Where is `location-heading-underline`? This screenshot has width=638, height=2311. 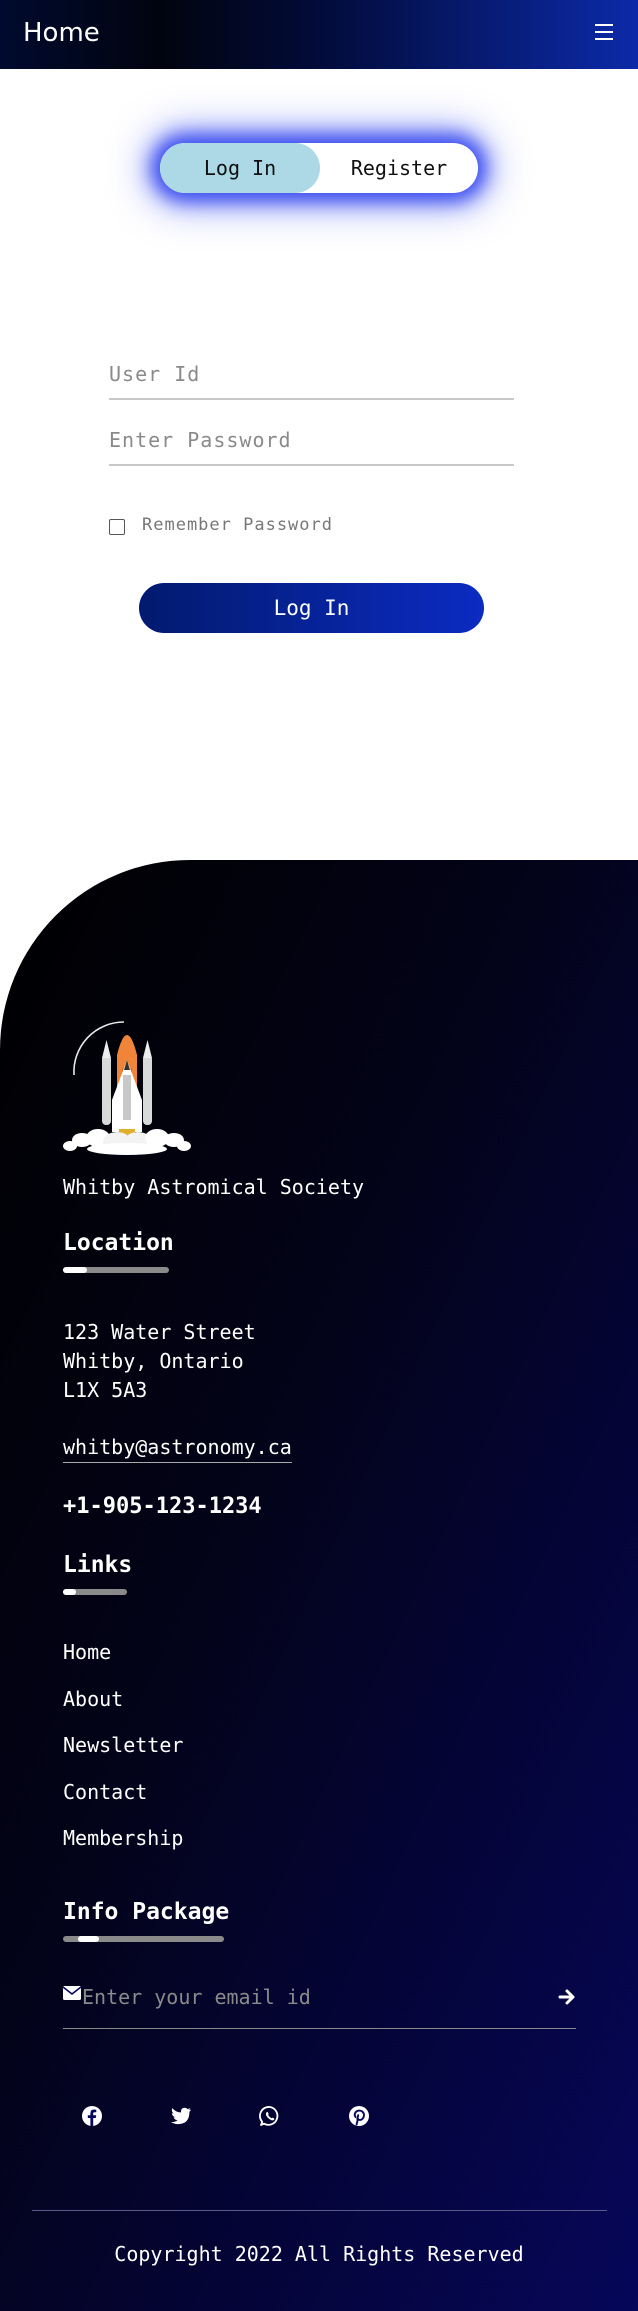 location-heading-underline is located at coordinates (116, 1270).